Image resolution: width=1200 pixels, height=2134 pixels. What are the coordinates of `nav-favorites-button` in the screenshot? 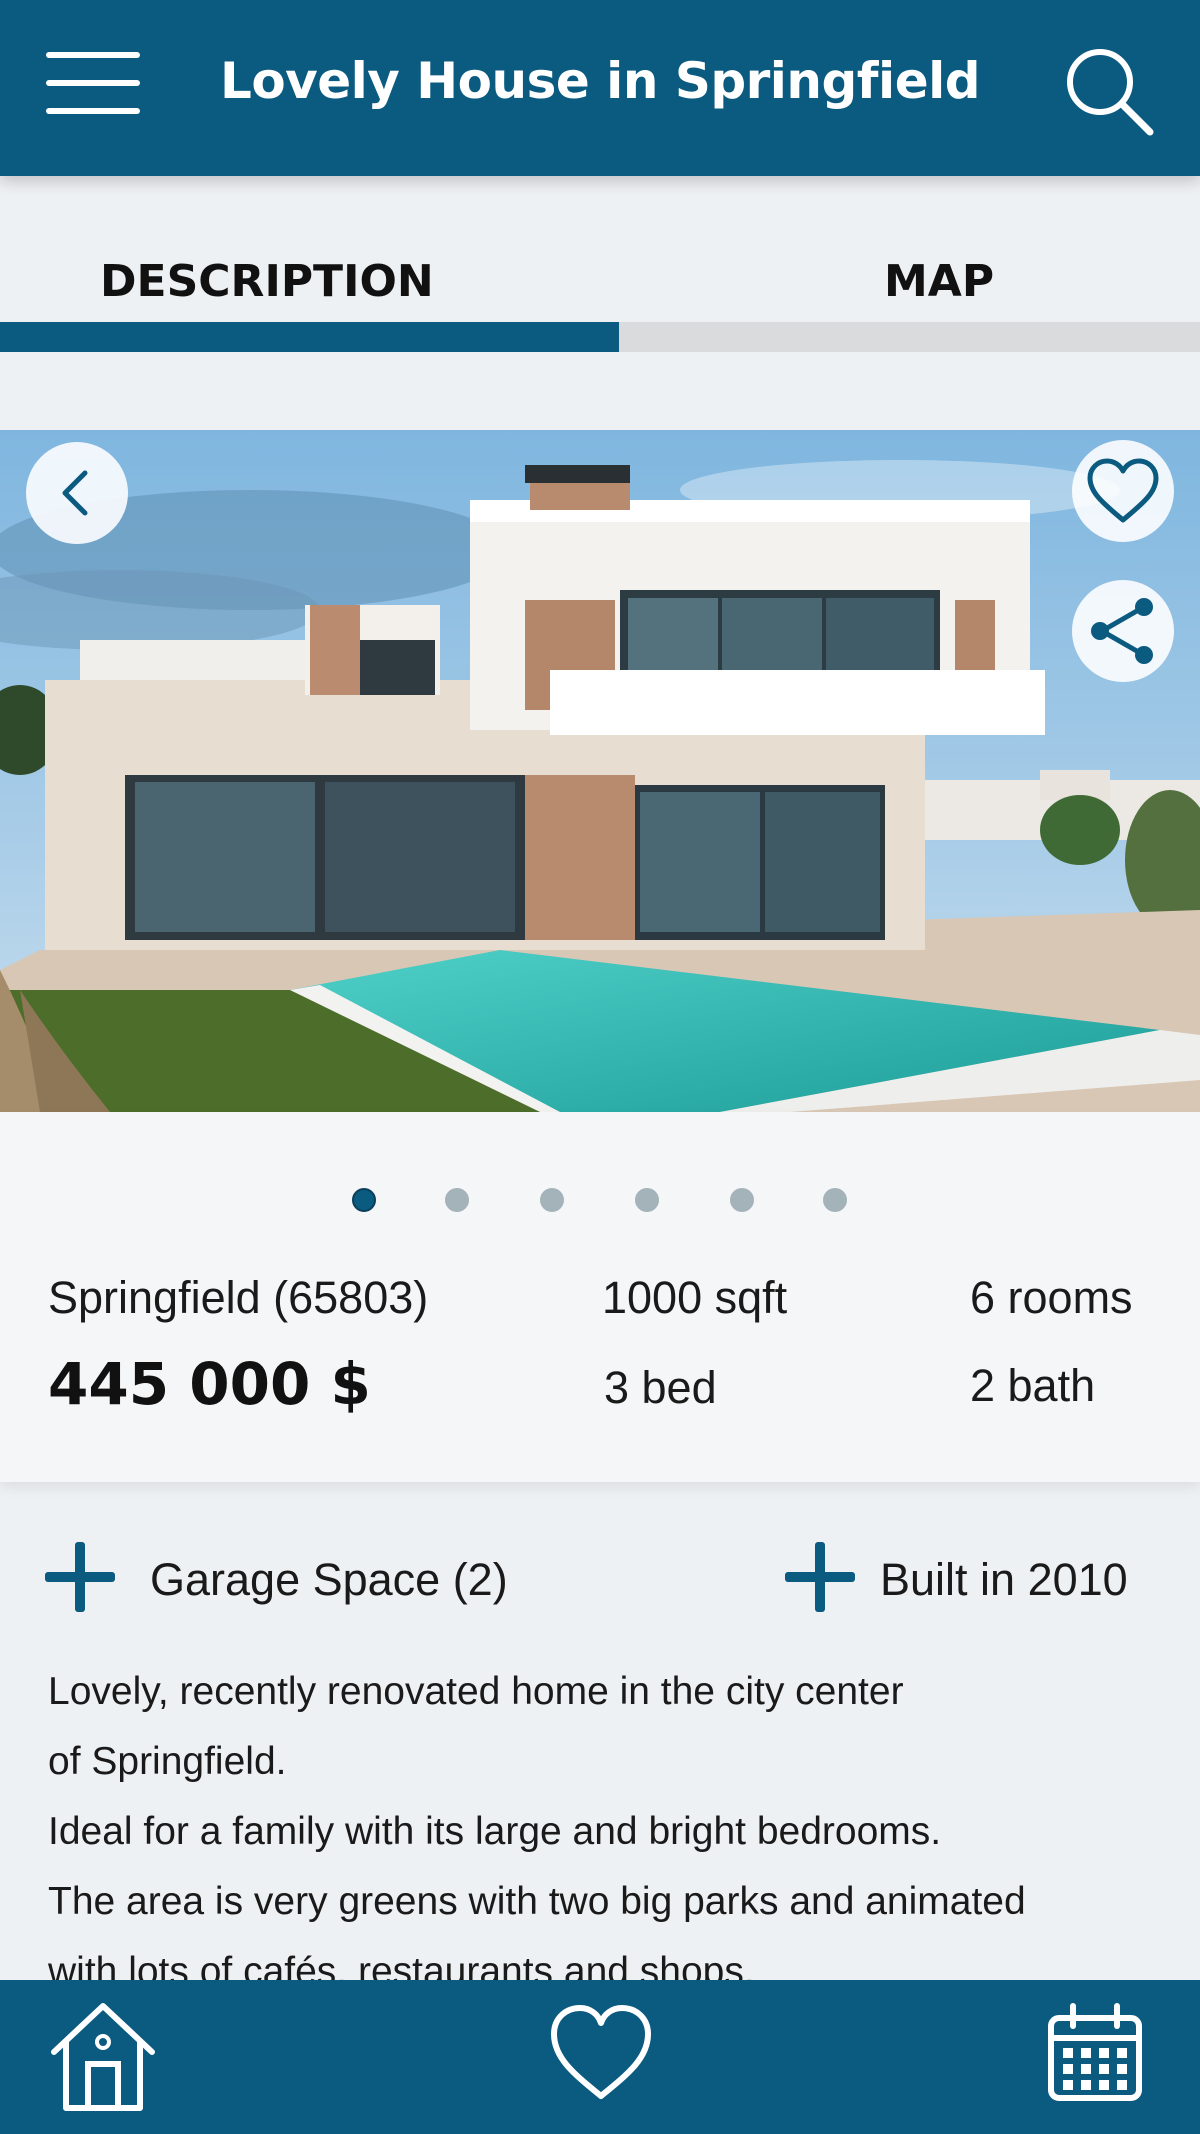 It's located at (601, 2057).